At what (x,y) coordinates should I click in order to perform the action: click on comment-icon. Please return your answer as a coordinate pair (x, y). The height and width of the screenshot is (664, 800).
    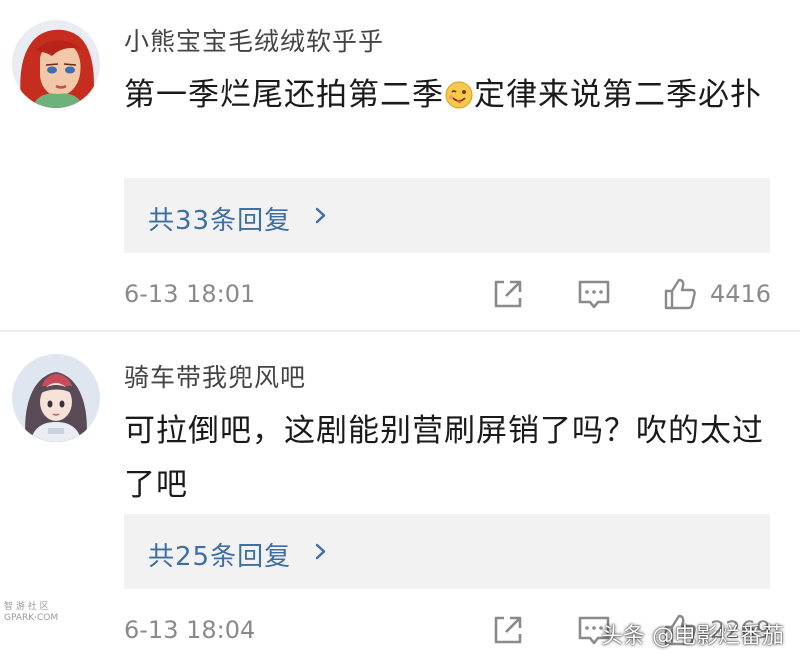
    Looking at the image, I should click on (594, 294).